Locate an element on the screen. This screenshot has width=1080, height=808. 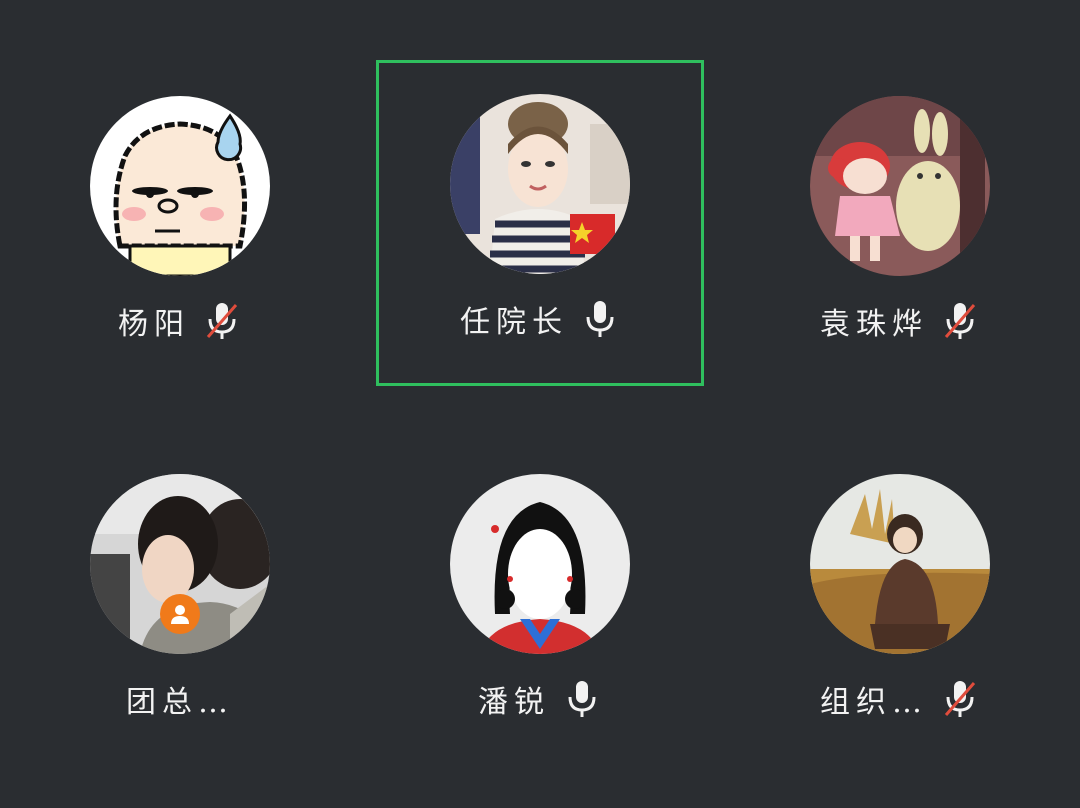
name-row: 任院长 is located at coordinates (540, 319).